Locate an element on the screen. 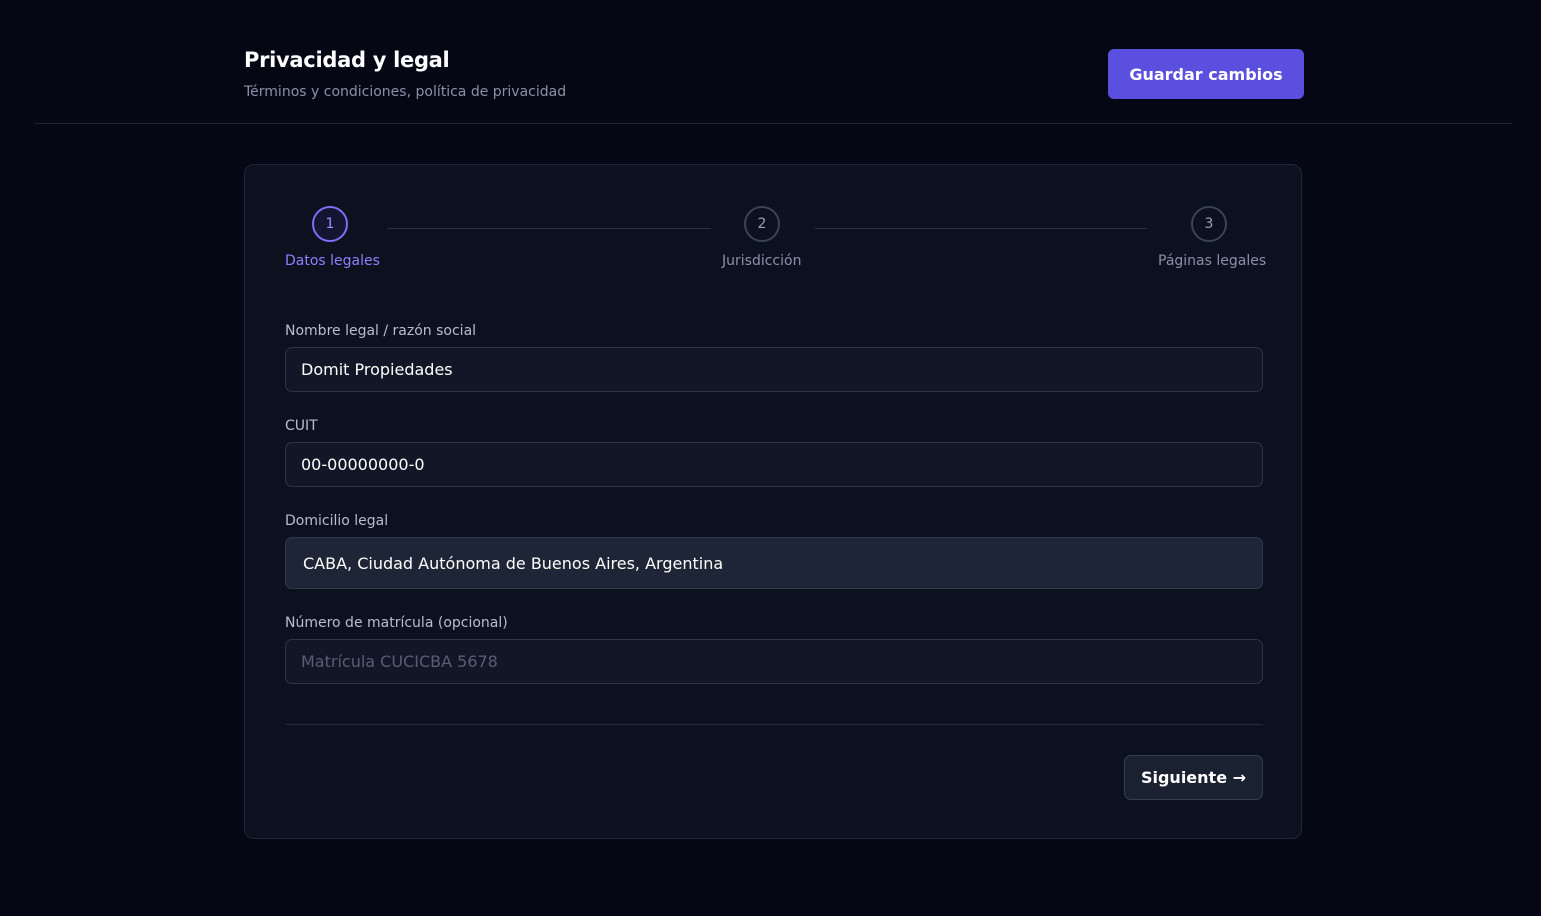 Image resolution: width=1541 pixels, height=916 pixels. page-title: Privacidad y legal is located at coordinates (347, 60).